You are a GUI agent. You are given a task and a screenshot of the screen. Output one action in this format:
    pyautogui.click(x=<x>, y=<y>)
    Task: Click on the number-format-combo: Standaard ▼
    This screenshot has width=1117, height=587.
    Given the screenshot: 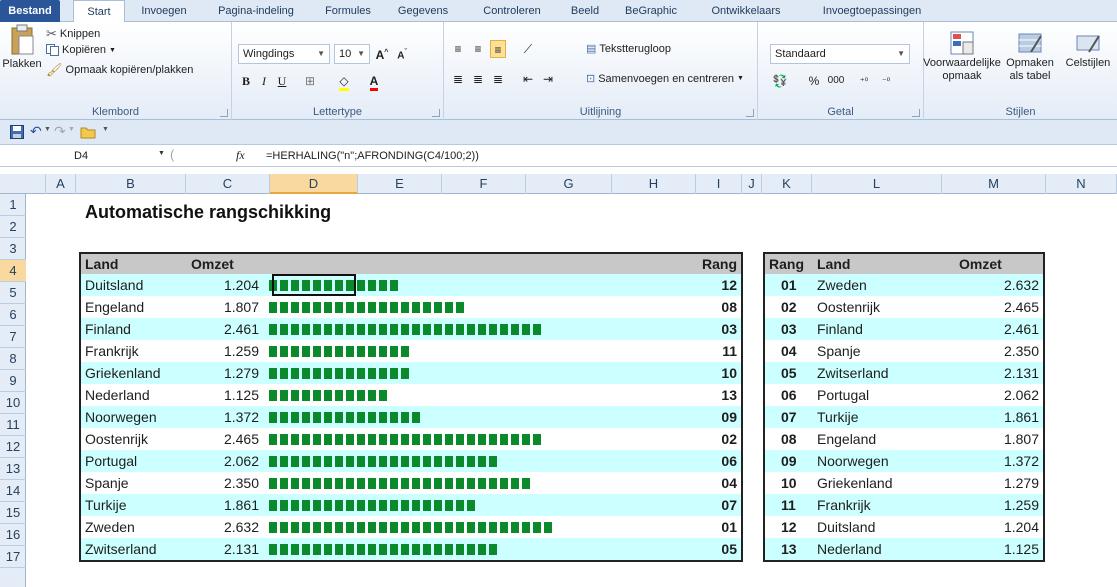 What is the action you would take?
    pyautogui.click(x=840, y=54)
    